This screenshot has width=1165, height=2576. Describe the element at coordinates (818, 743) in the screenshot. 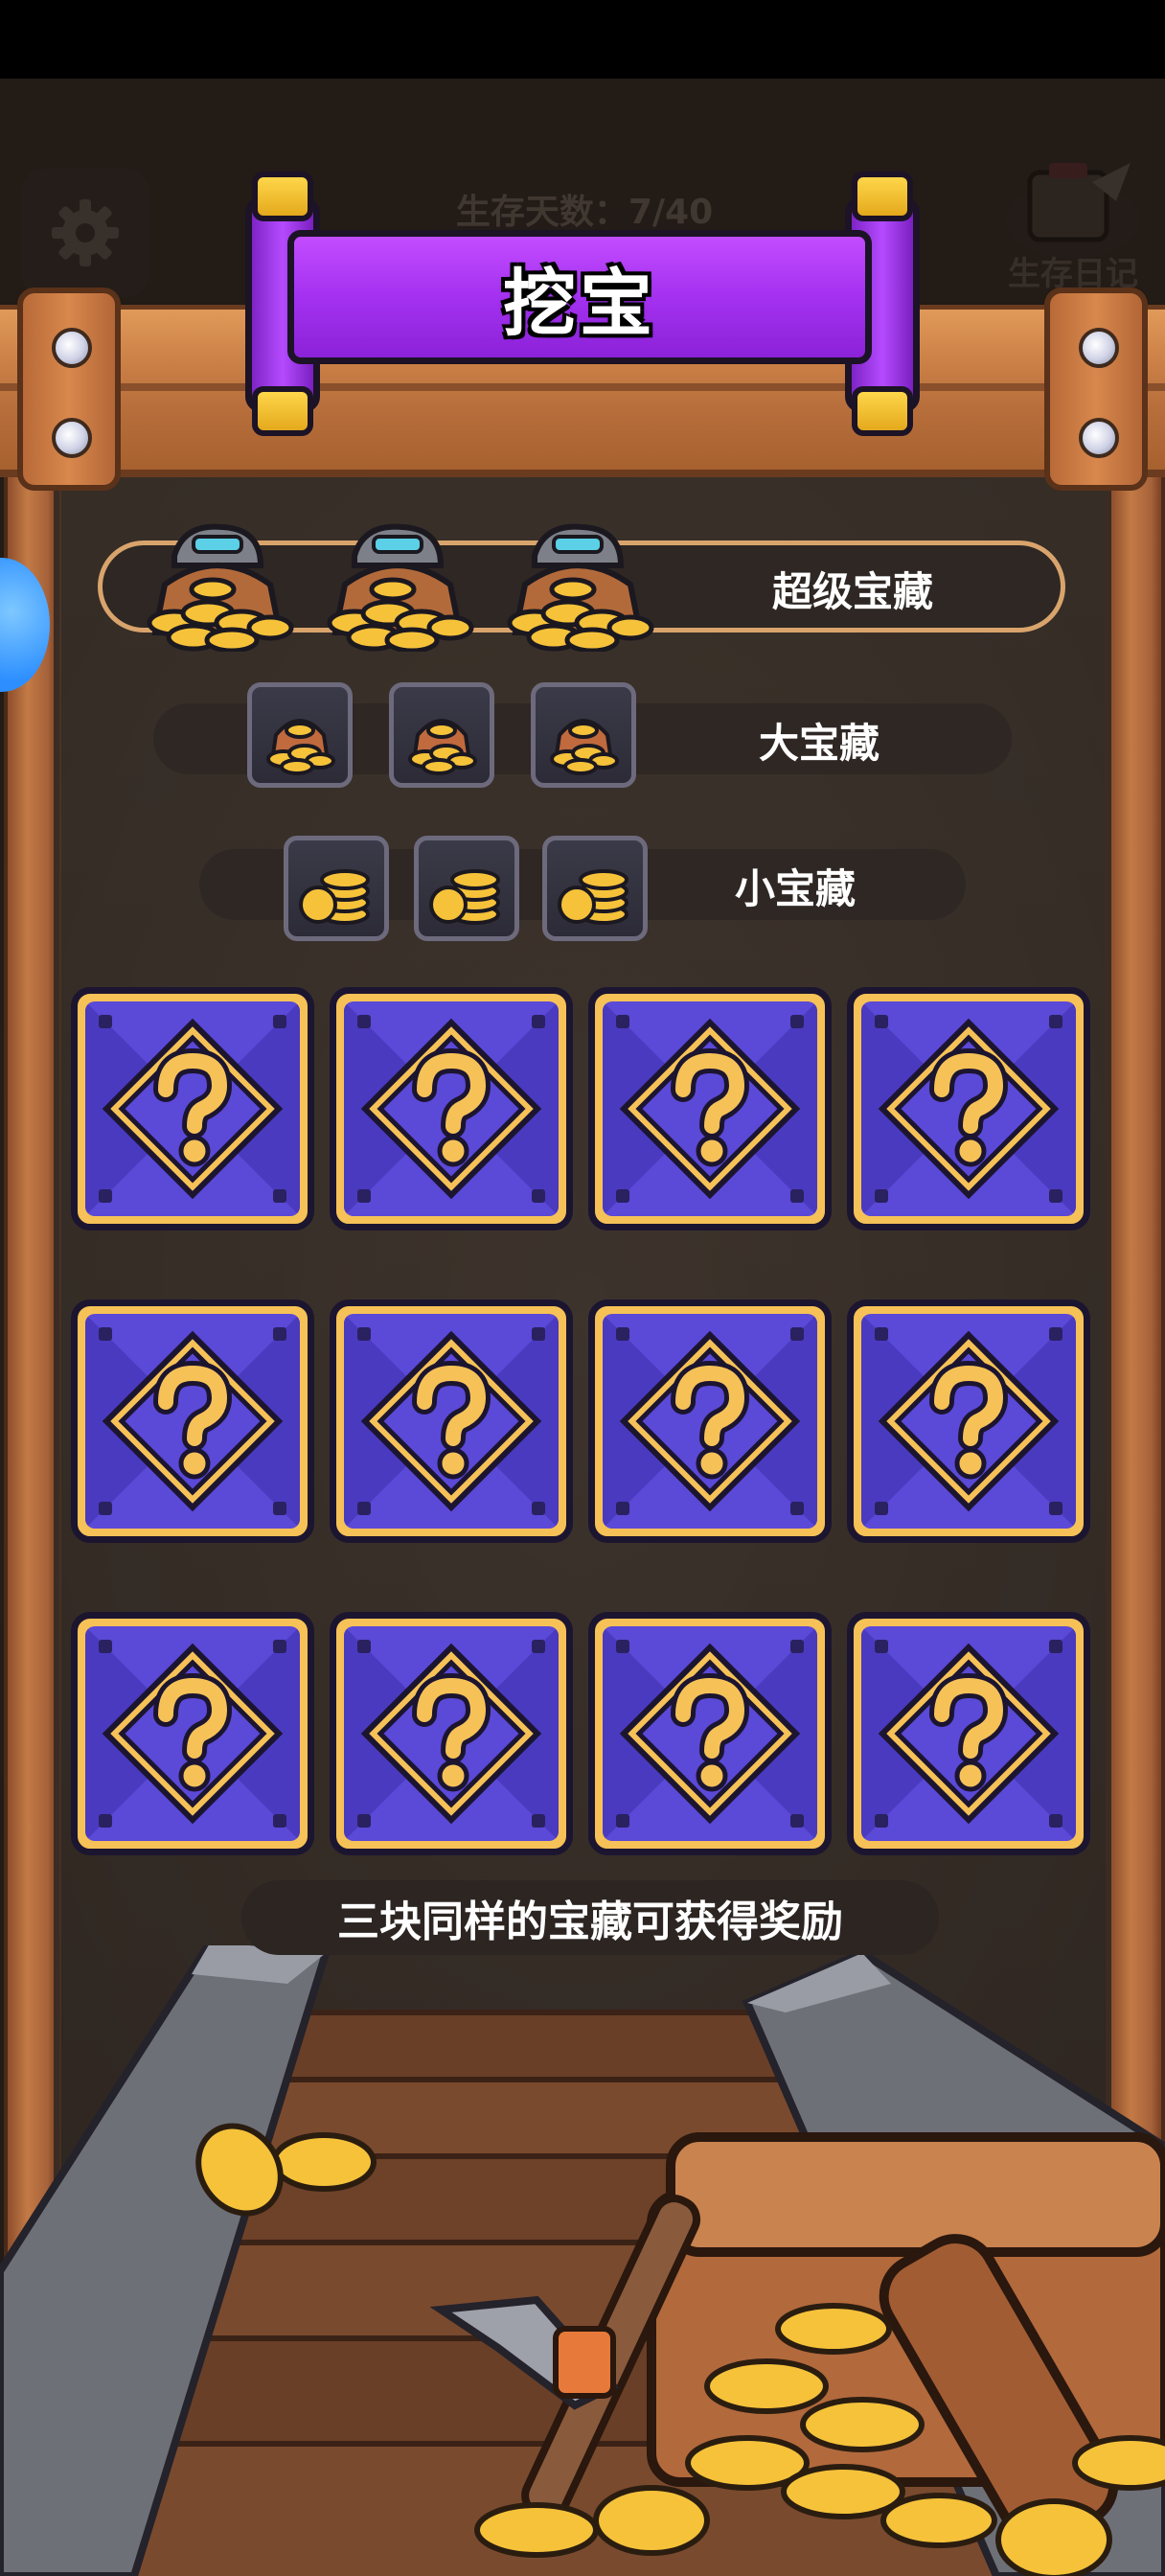

I see `reward-label-big: 大宝藏` at that location.